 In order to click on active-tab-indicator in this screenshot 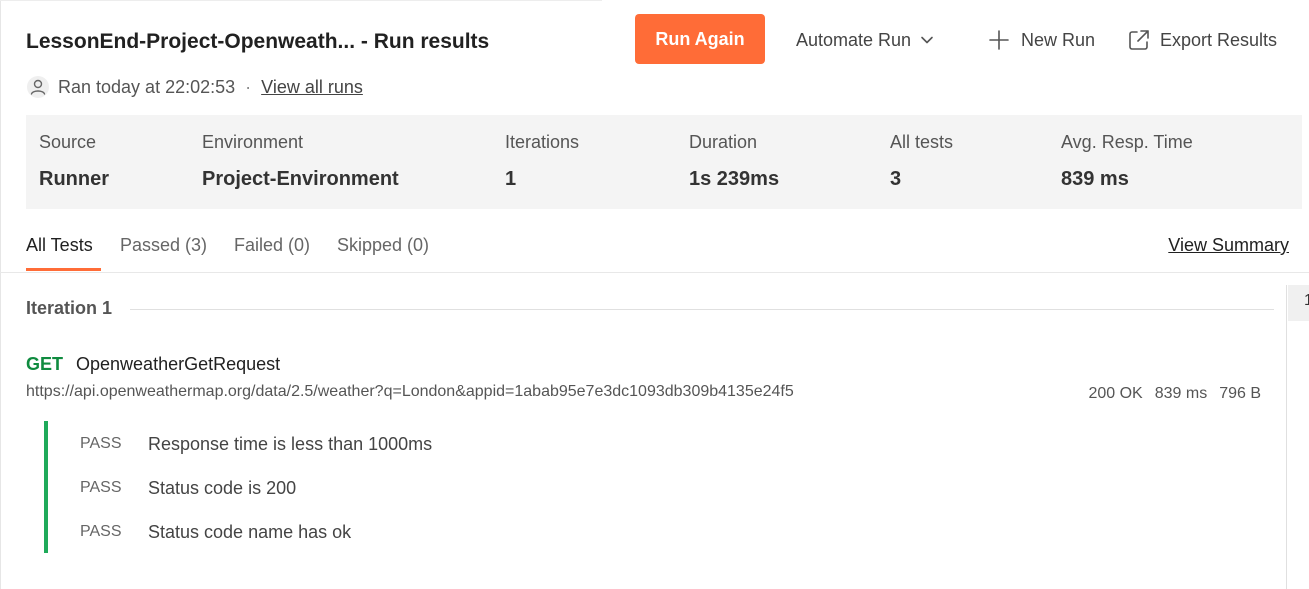, I will do `click(63, 269)`.